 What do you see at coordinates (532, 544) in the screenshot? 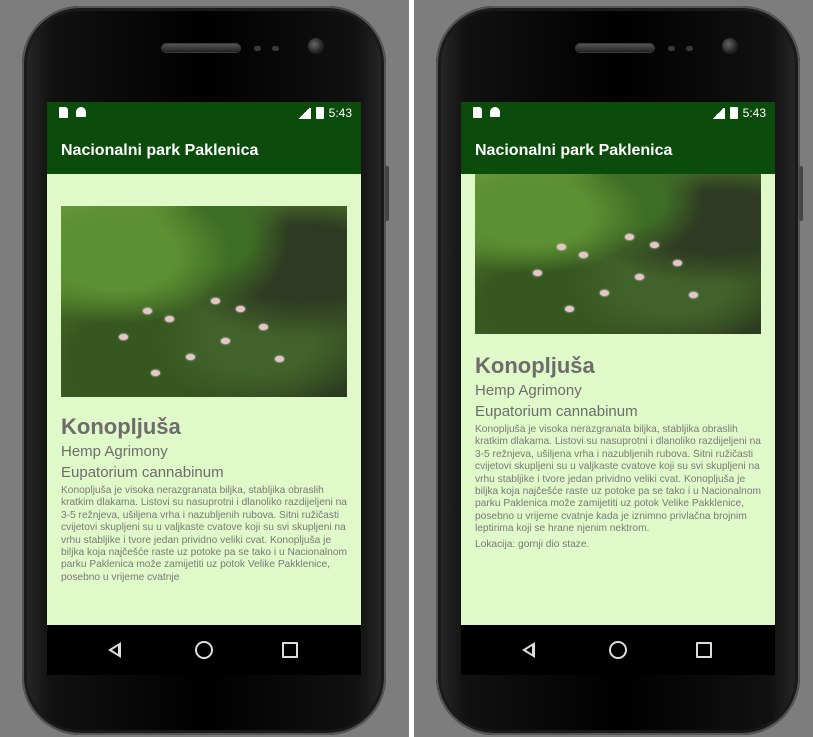
I see `plant-location: Lokacija: gornji dio staze.` at bounding box center [532, 544].